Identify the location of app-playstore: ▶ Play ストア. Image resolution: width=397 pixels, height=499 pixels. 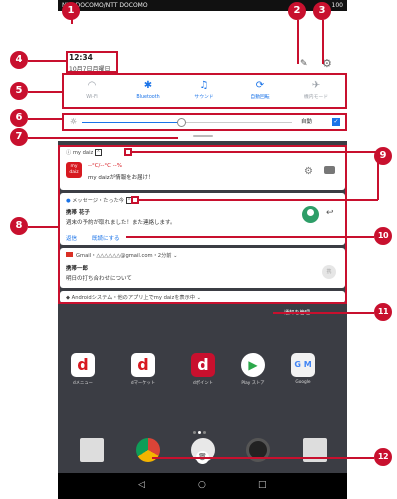
(253, 369).